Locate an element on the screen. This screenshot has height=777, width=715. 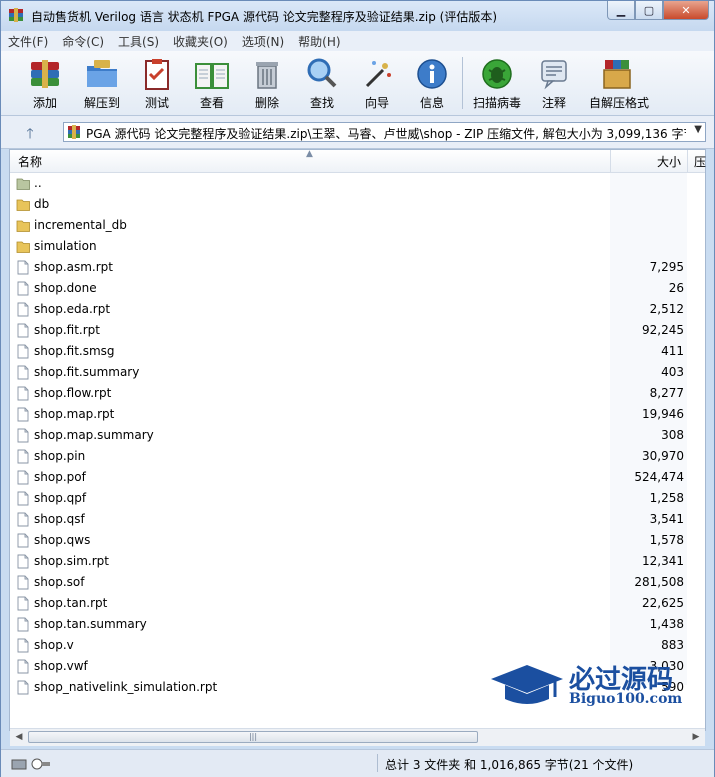
file-row: shop.asm.rpt 7,295 is located at coordinates (357, 267).